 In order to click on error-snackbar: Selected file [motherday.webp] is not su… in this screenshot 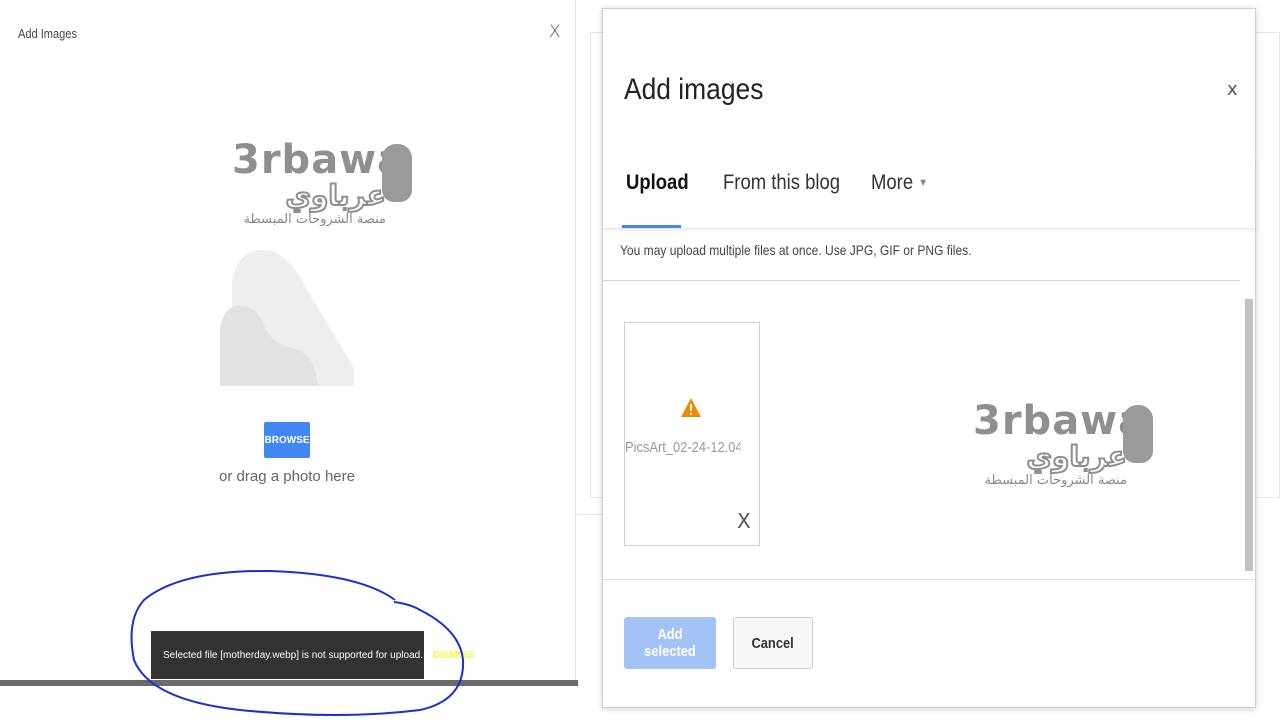, I will do `click(312, 655)`.